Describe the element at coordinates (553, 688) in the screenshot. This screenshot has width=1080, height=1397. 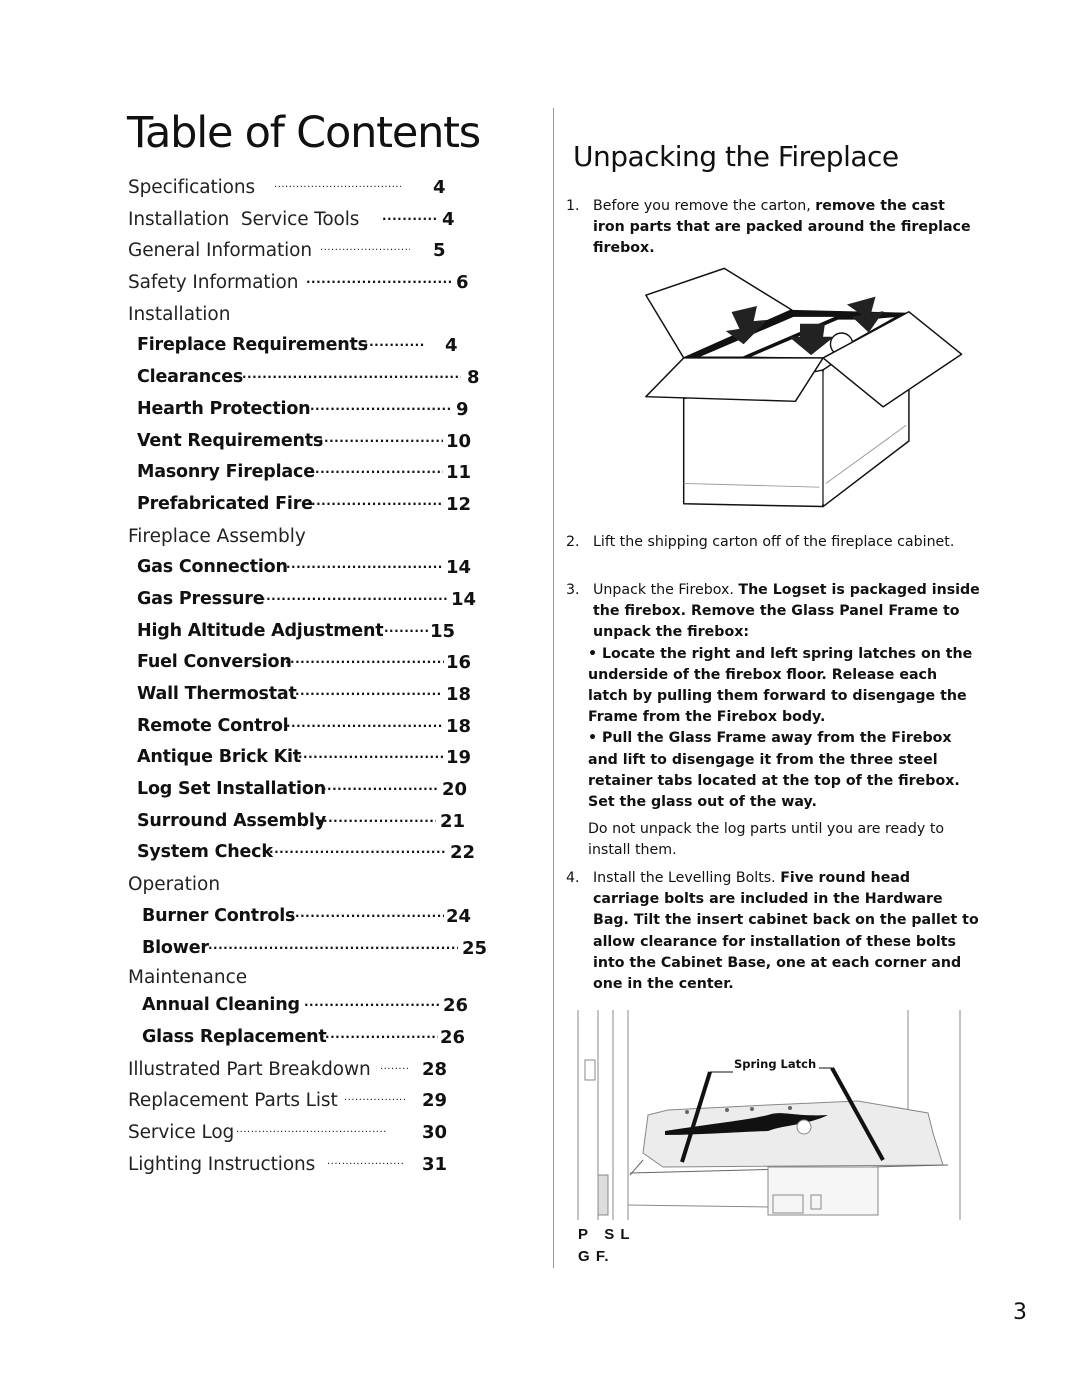
I see `column-divider` at that location.